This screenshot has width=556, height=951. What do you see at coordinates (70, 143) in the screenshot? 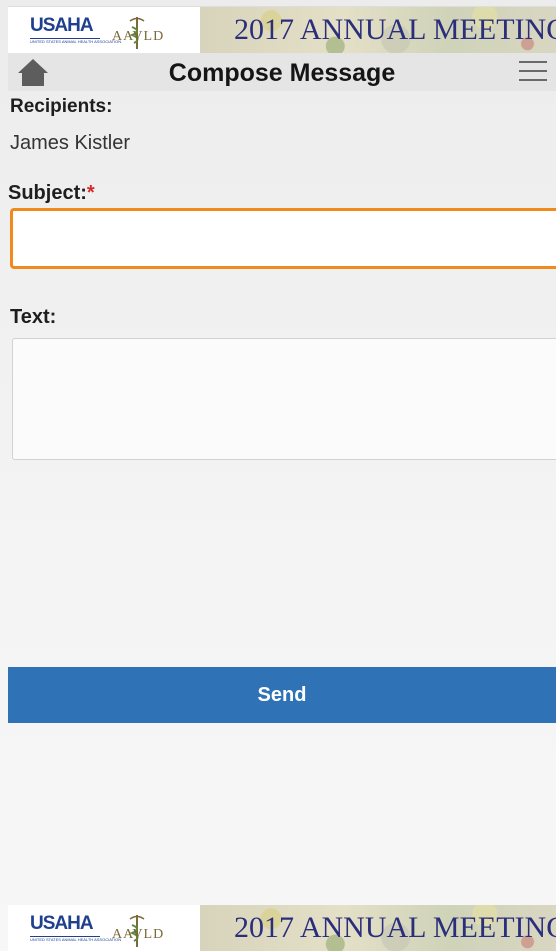
I see `recipient-name: James Kistler` at bounding box center [70, 143].